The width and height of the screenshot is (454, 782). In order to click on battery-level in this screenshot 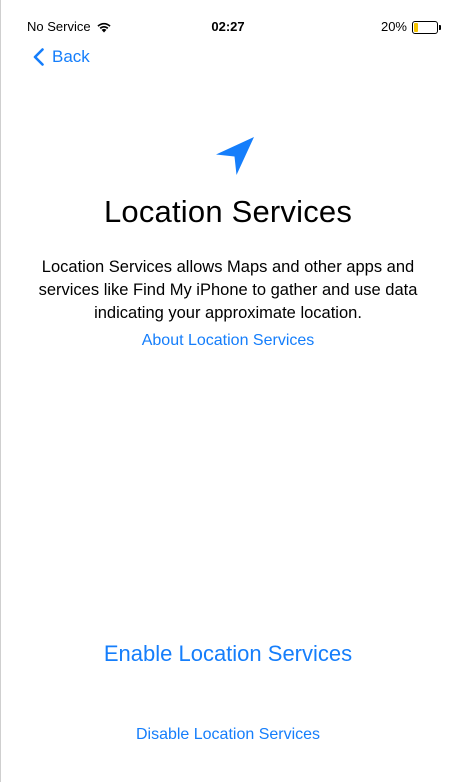, I will do `click(416, 27)`.